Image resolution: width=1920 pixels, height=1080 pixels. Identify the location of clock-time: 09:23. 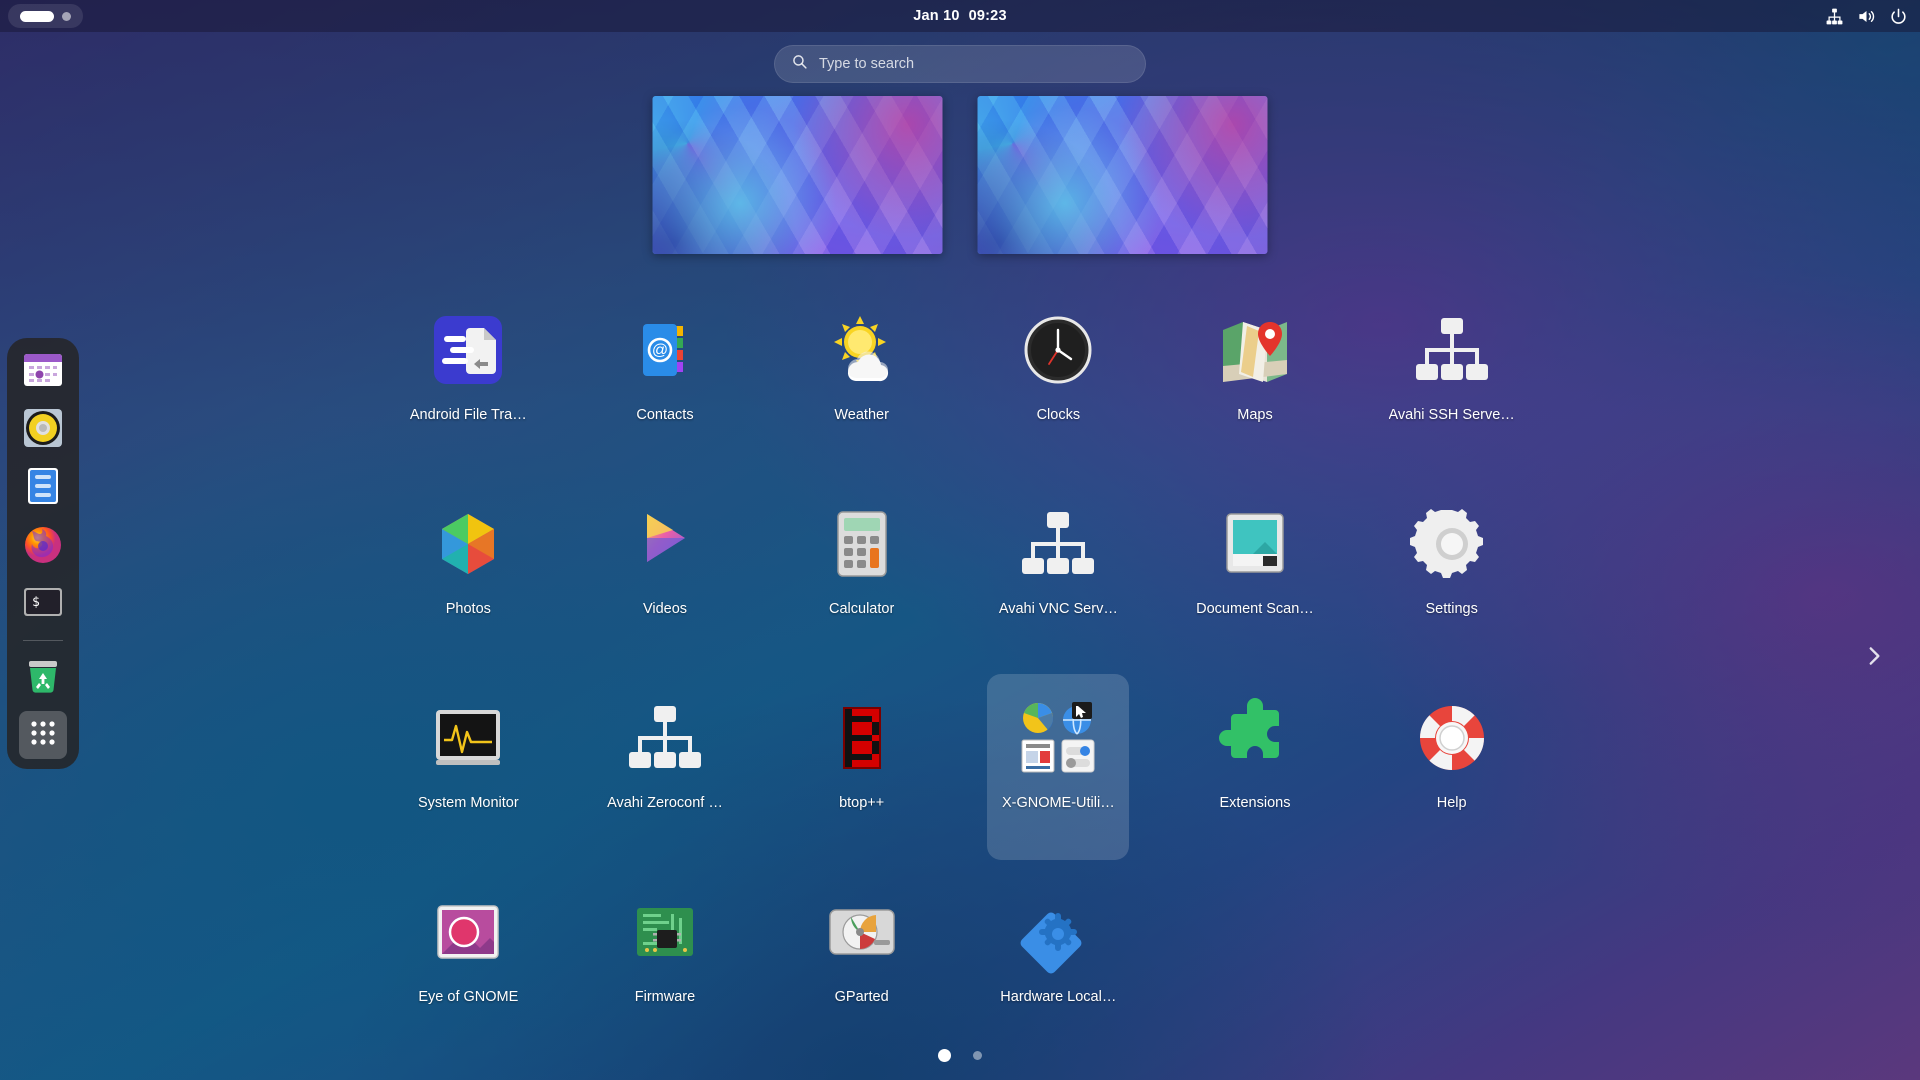
(987, 16).